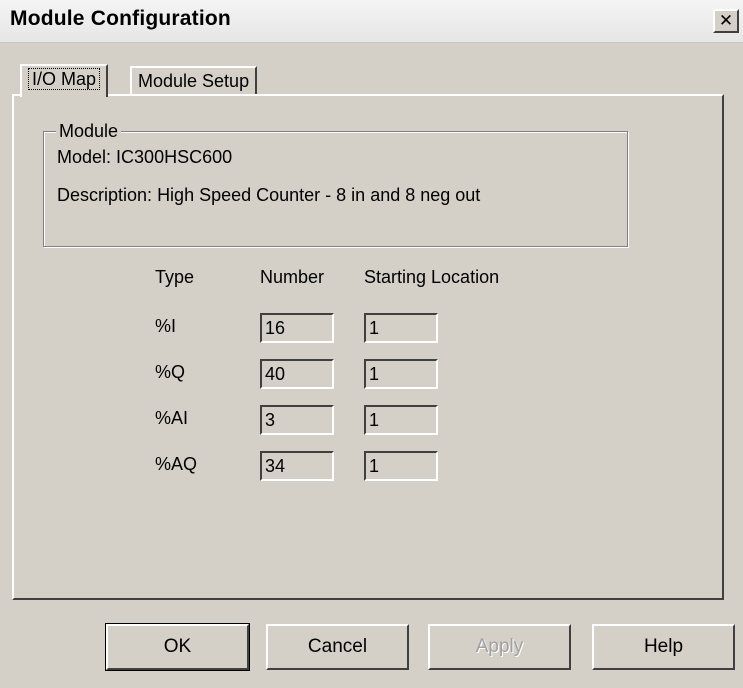 The image size is (743, 688). I want to click on model-value: IC300HSC600, so click(174, 157).